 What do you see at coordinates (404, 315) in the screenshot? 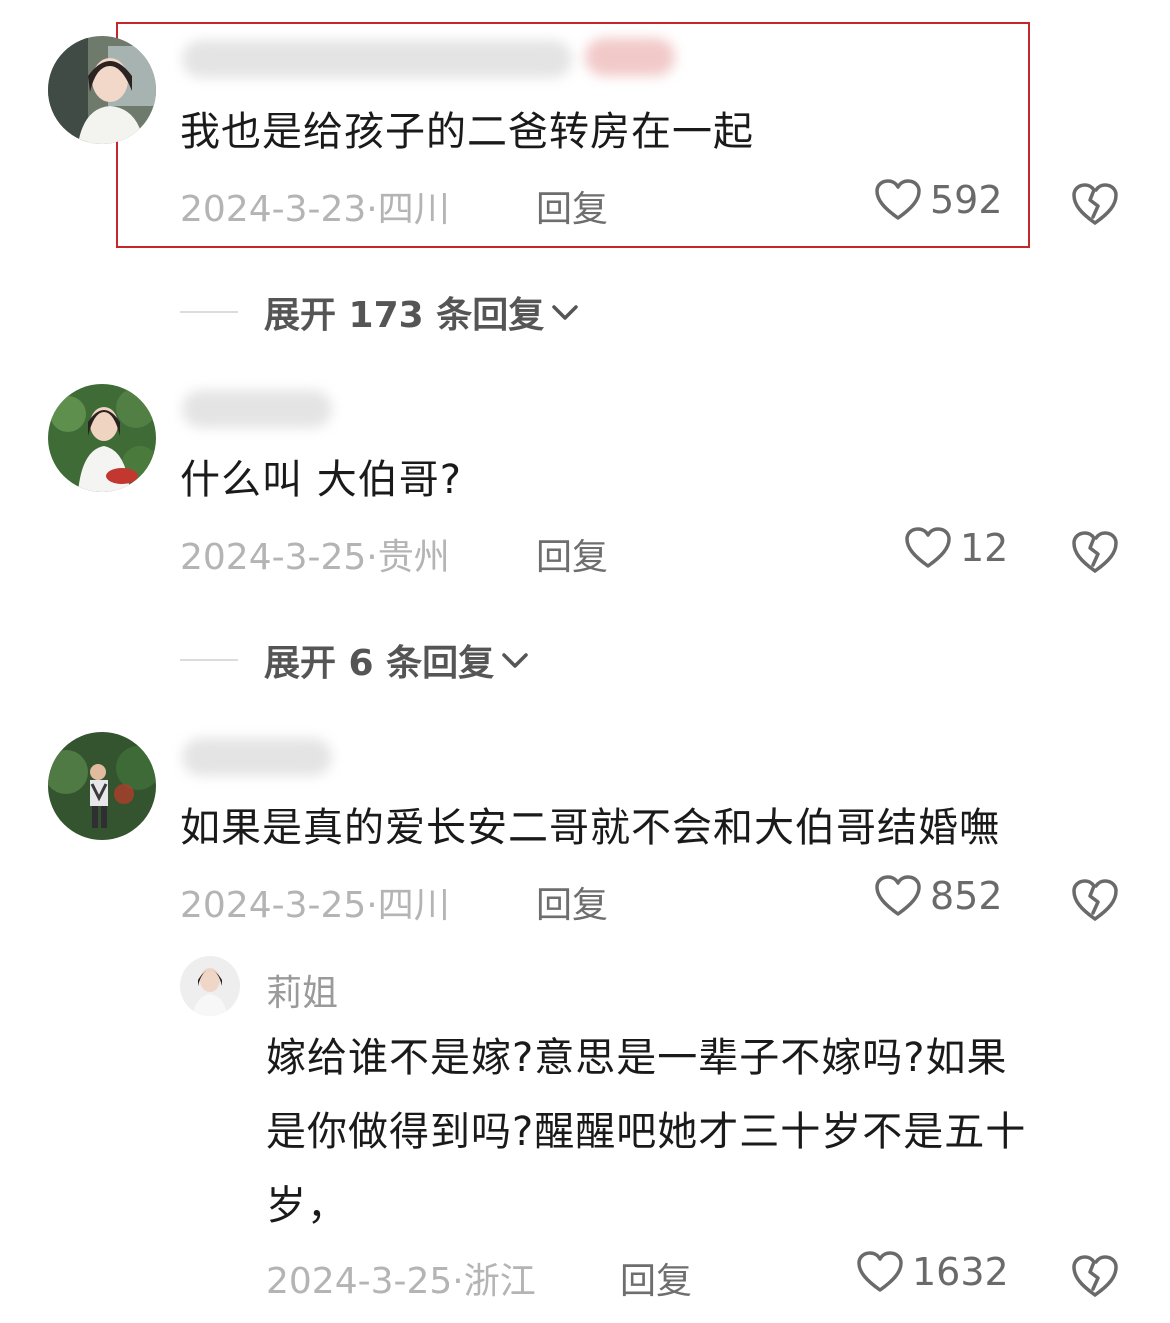
I see `expand-label: 展开 173 条回复` at bounding box center [404, 315].